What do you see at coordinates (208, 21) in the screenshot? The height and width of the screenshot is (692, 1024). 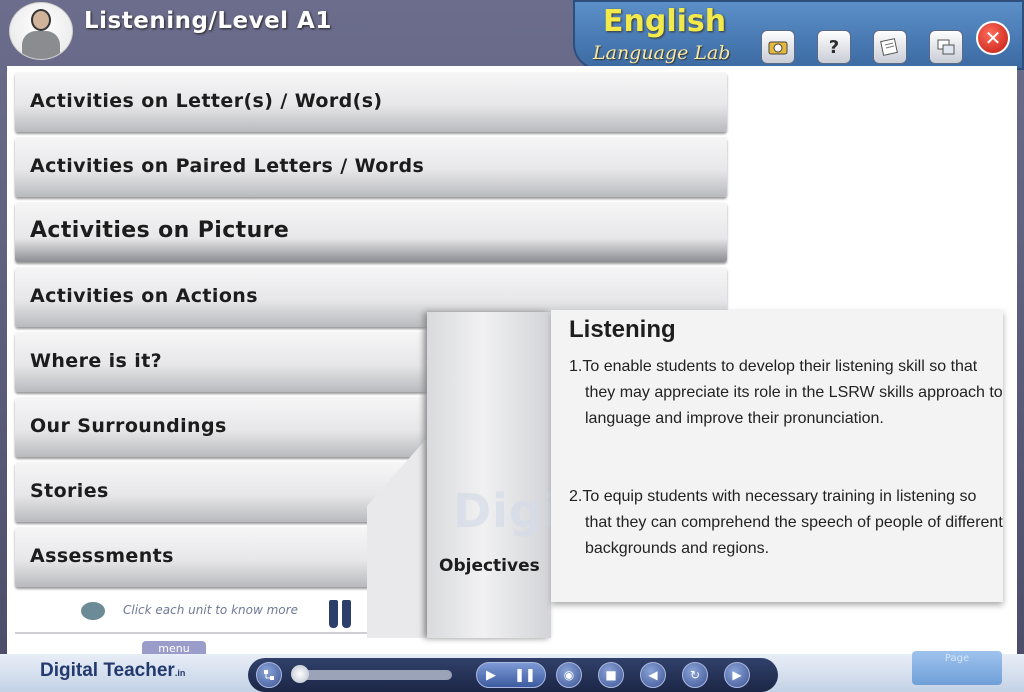 I see `page-title: Listening/Level A1` at bounding box center [208, 21].